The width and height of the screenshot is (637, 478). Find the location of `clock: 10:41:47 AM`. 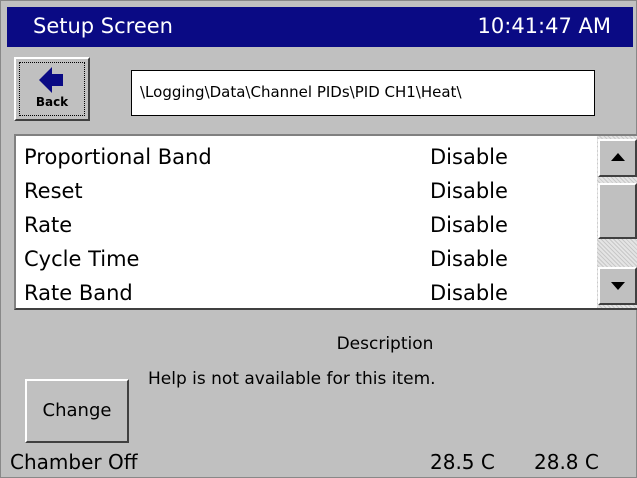

clock: 10:41:47 AM is located at coordinates (544, 26).